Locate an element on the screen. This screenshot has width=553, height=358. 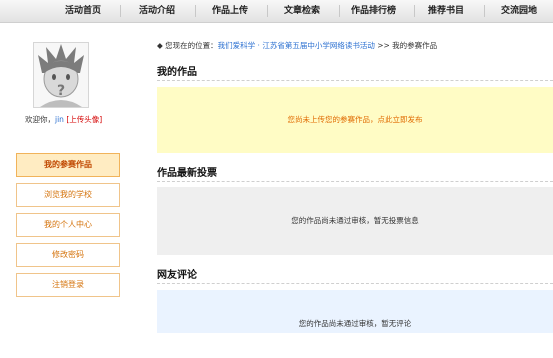
welcome-prefix: 欢迎你， is located at coordinates (40, 119).